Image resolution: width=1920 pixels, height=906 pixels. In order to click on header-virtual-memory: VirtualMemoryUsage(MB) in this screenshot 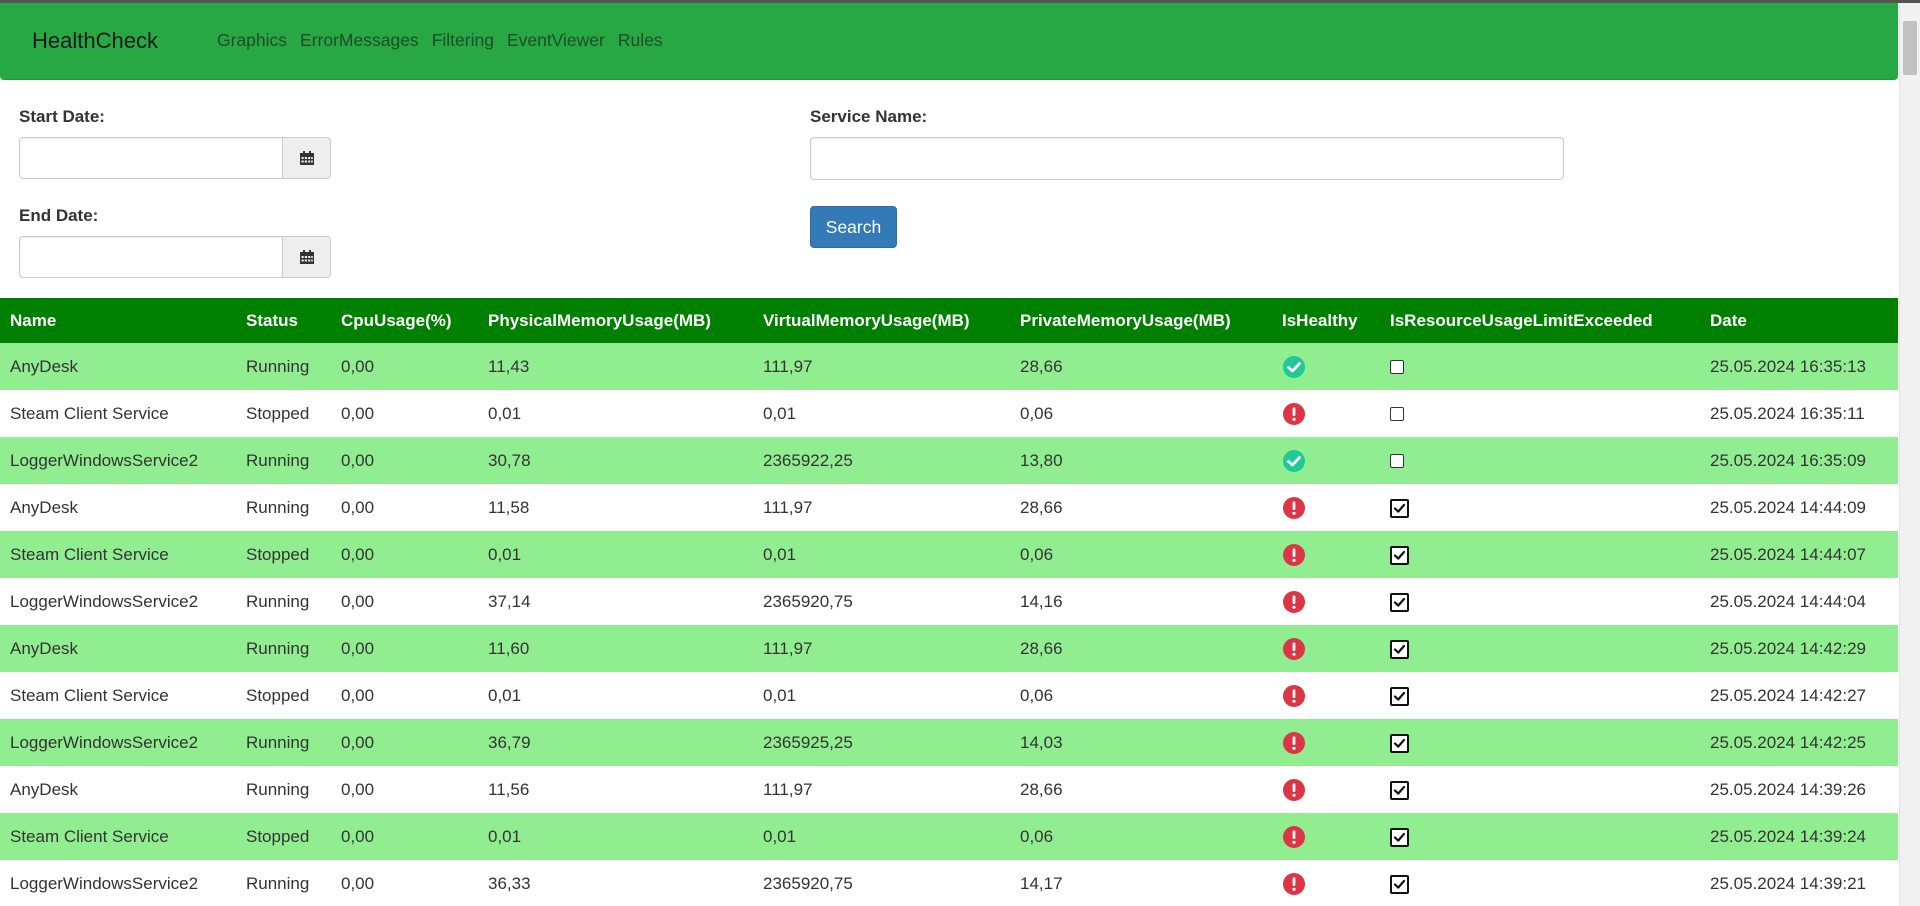, I will do `click(866, 320)`.